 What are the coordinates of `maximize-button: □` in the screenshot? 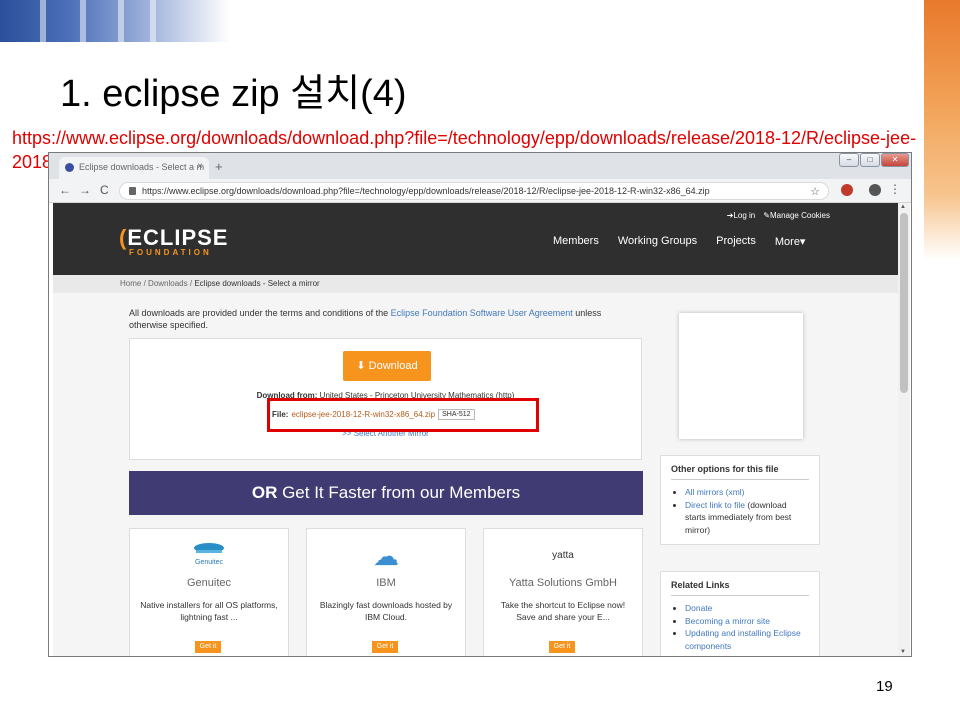 It's located at (870, 160).